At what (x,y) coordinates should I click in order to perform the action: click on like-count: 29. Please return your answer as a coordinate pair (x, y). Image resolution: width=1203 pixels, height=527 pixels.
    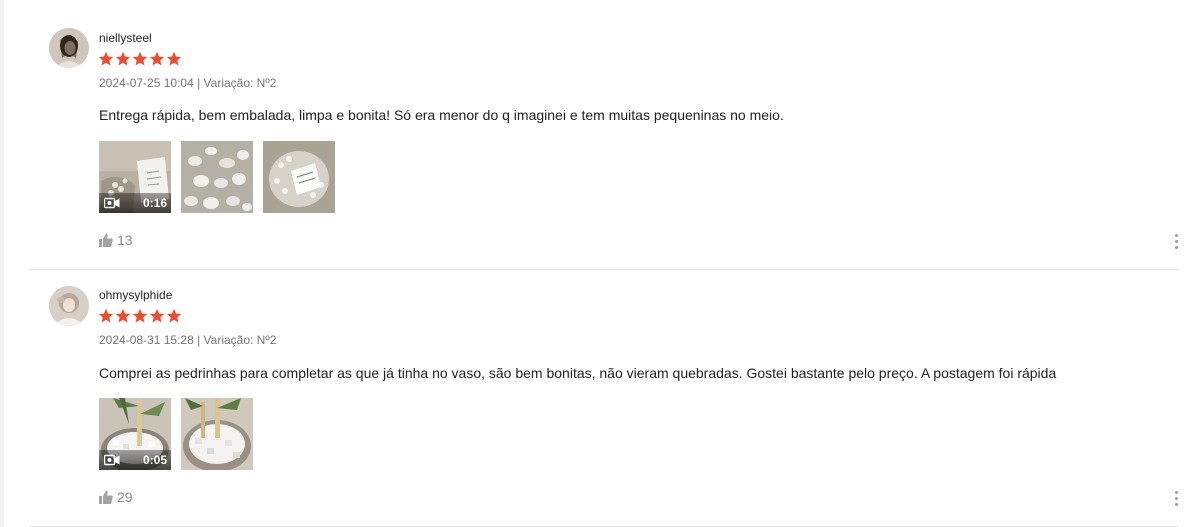
    Looking at the image, I should click on (125, 497).